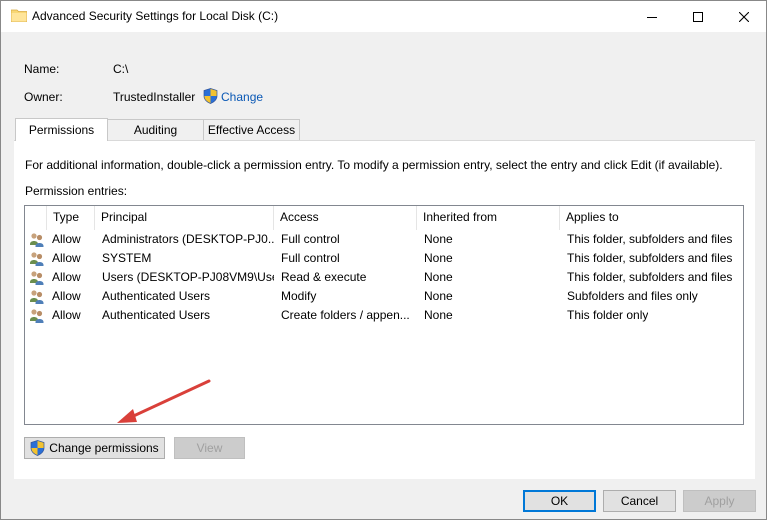 The width and height of the screenshot is (767, 520). I want to click on tab-effective-access-label: Effective Access, so click(251, 130).